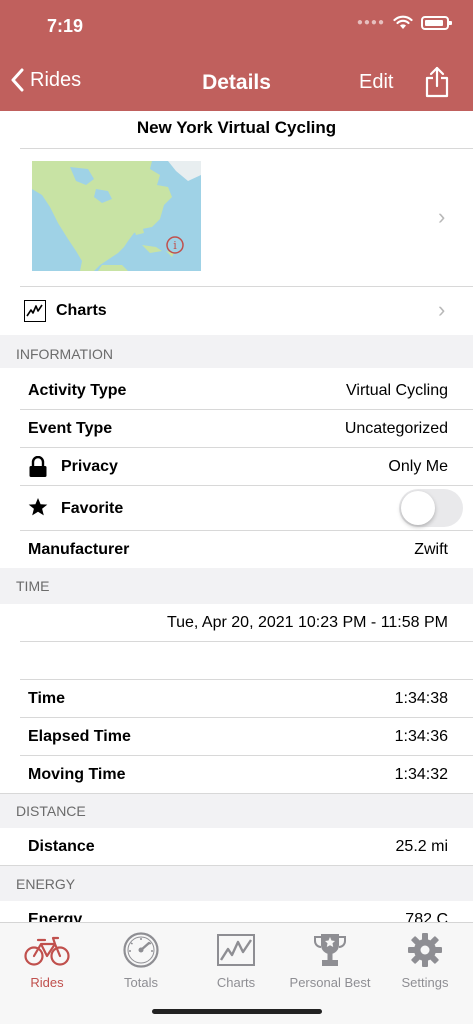  What do you see at coordinates (330, 982) in the screenshot?
I see `tab-label: Personal Best` at bounding box center [330, 982].